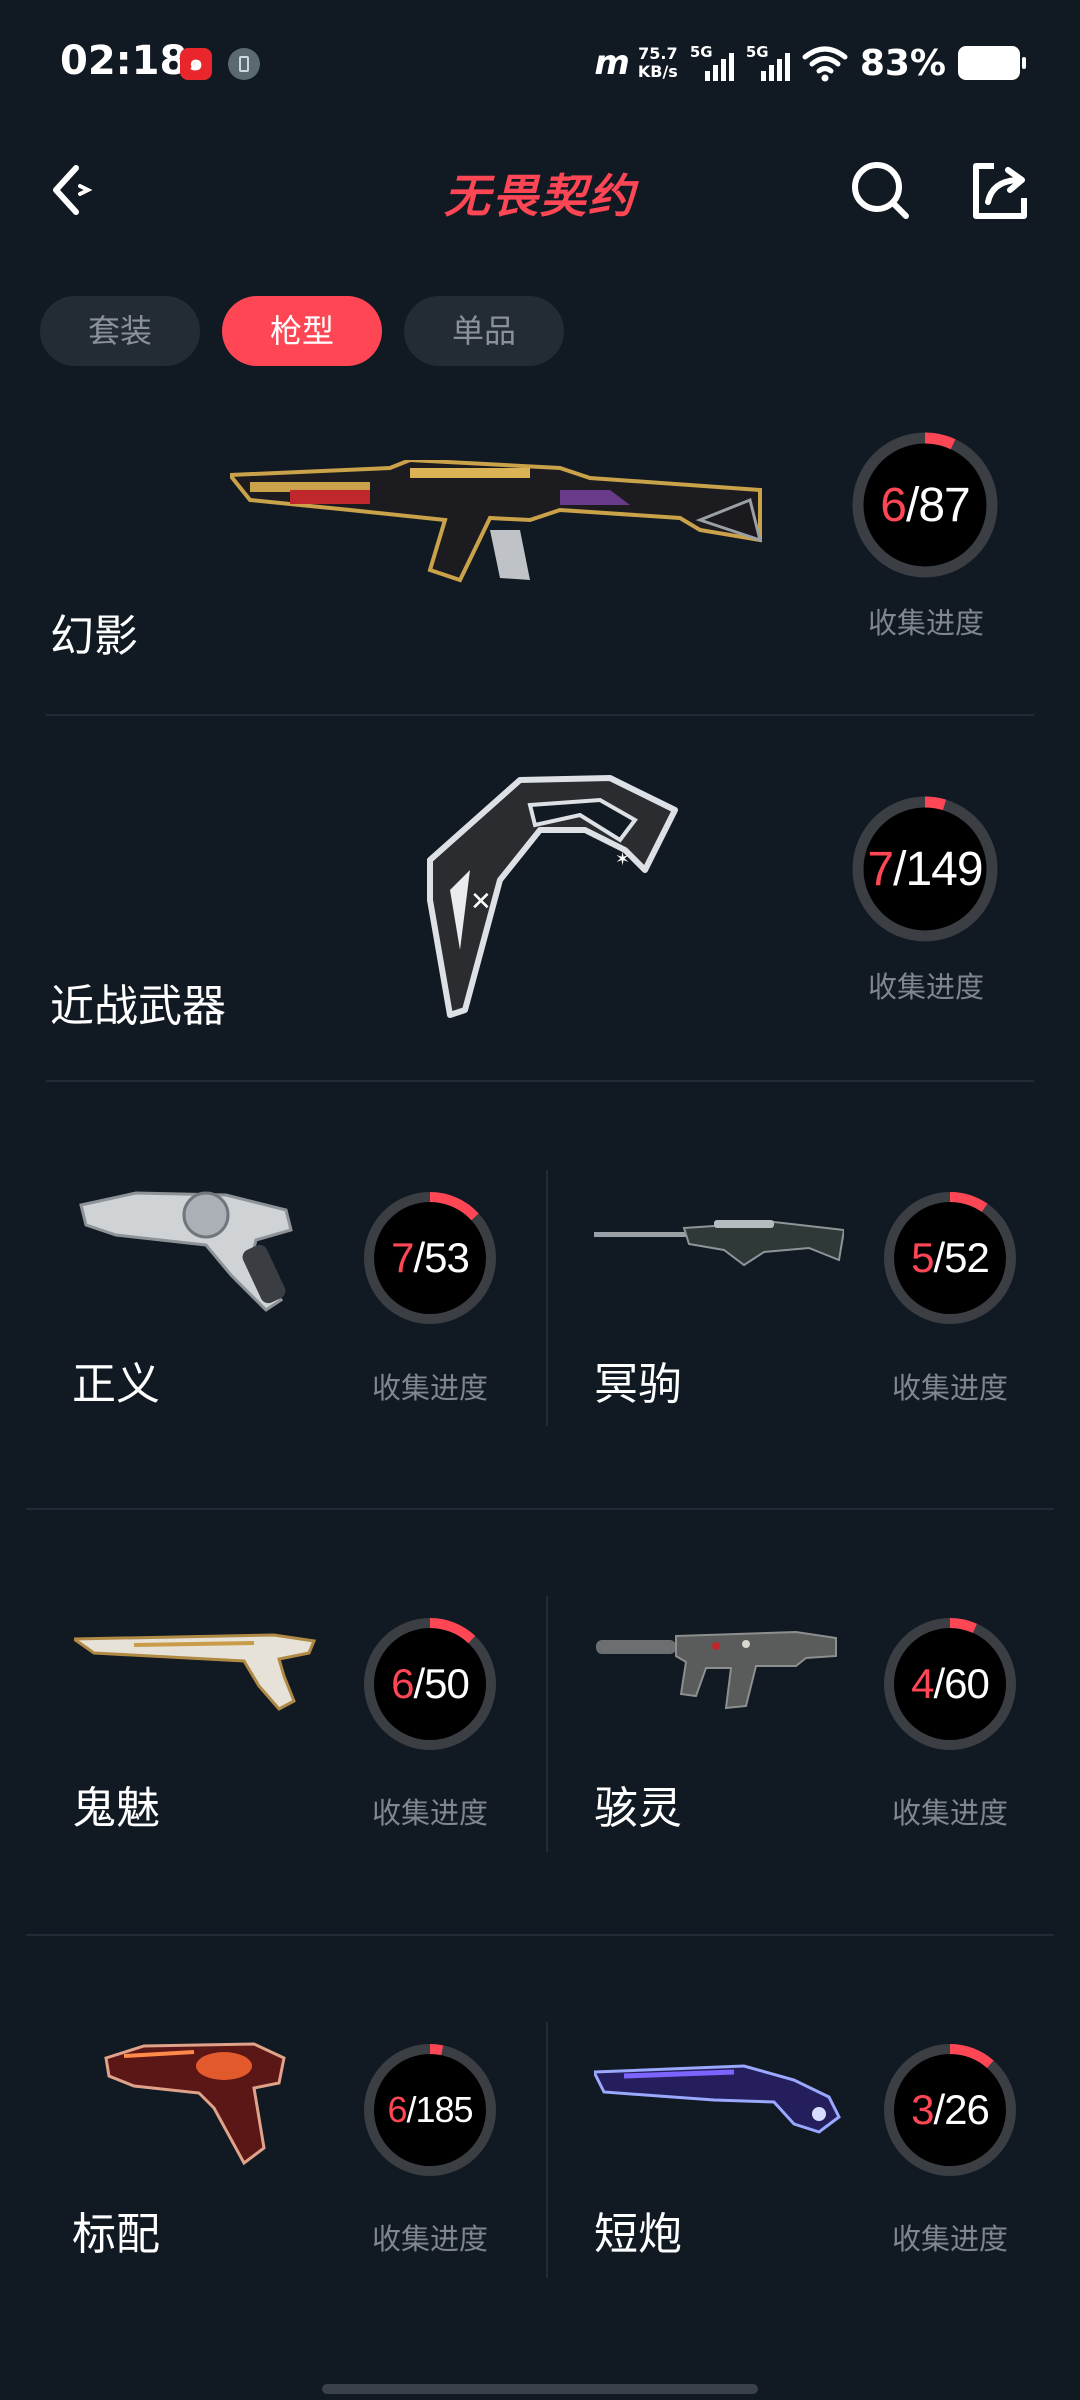 Image resolution: width=1080 pixels, height=2400 pixels. Describe the element at coordinates (992, 63) in the screenshot. I see `battery-icon` at that location.